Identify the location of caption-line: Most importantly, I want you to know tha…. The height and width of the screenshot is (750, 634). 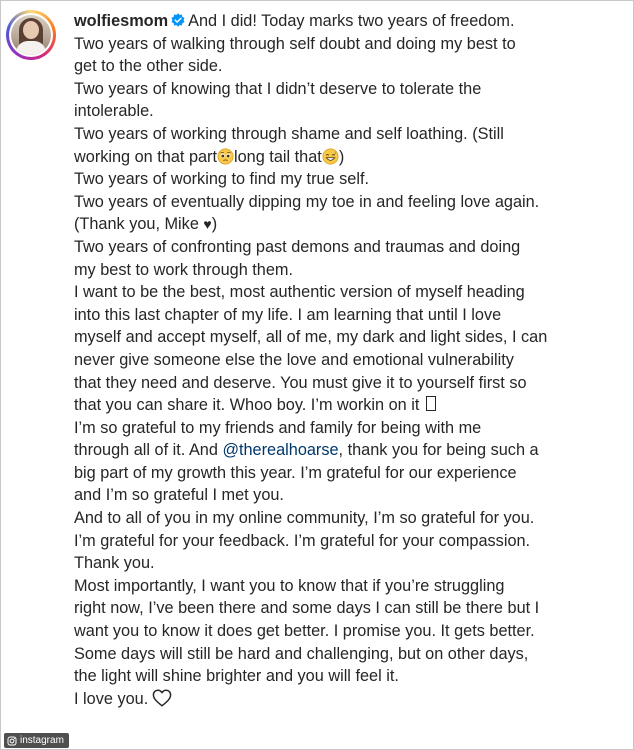
(289, 585).